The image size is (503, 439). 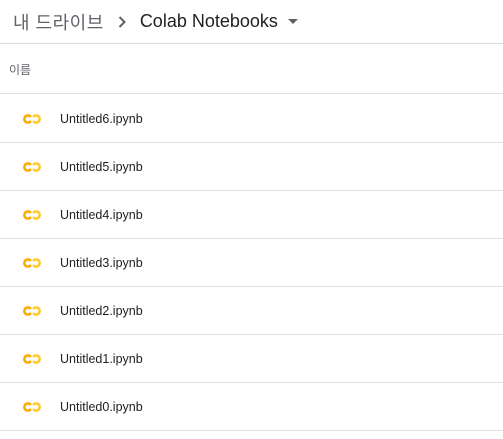 I want to click on breadcrumb: 내 드라이브 Colab Notebooks, so click(x=251, y=22).